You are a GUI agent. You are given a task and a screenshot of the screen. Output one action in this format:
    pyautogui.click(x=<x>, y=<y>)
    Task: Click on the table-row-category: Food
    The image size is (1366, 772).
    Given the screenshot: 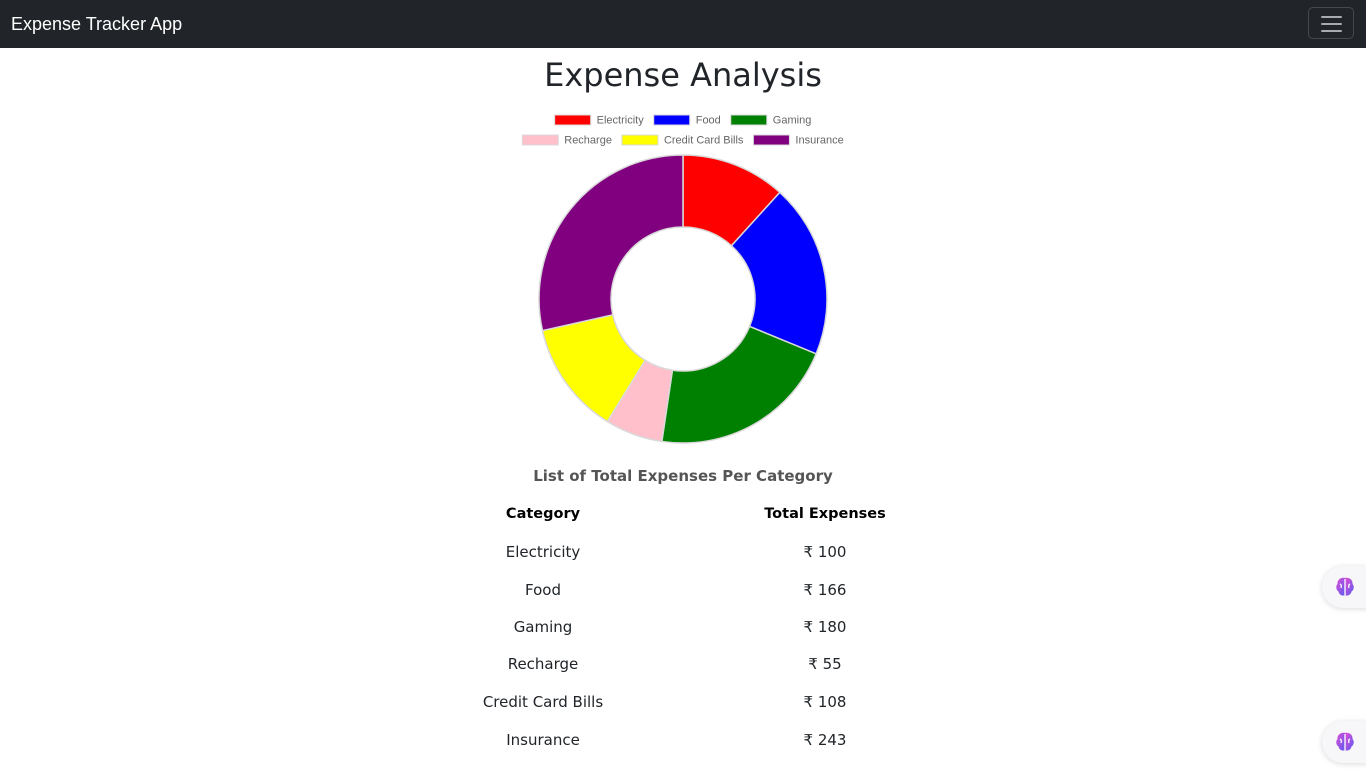 What is the action you would take?
    pyautogui.click(x=543, y=590)
    